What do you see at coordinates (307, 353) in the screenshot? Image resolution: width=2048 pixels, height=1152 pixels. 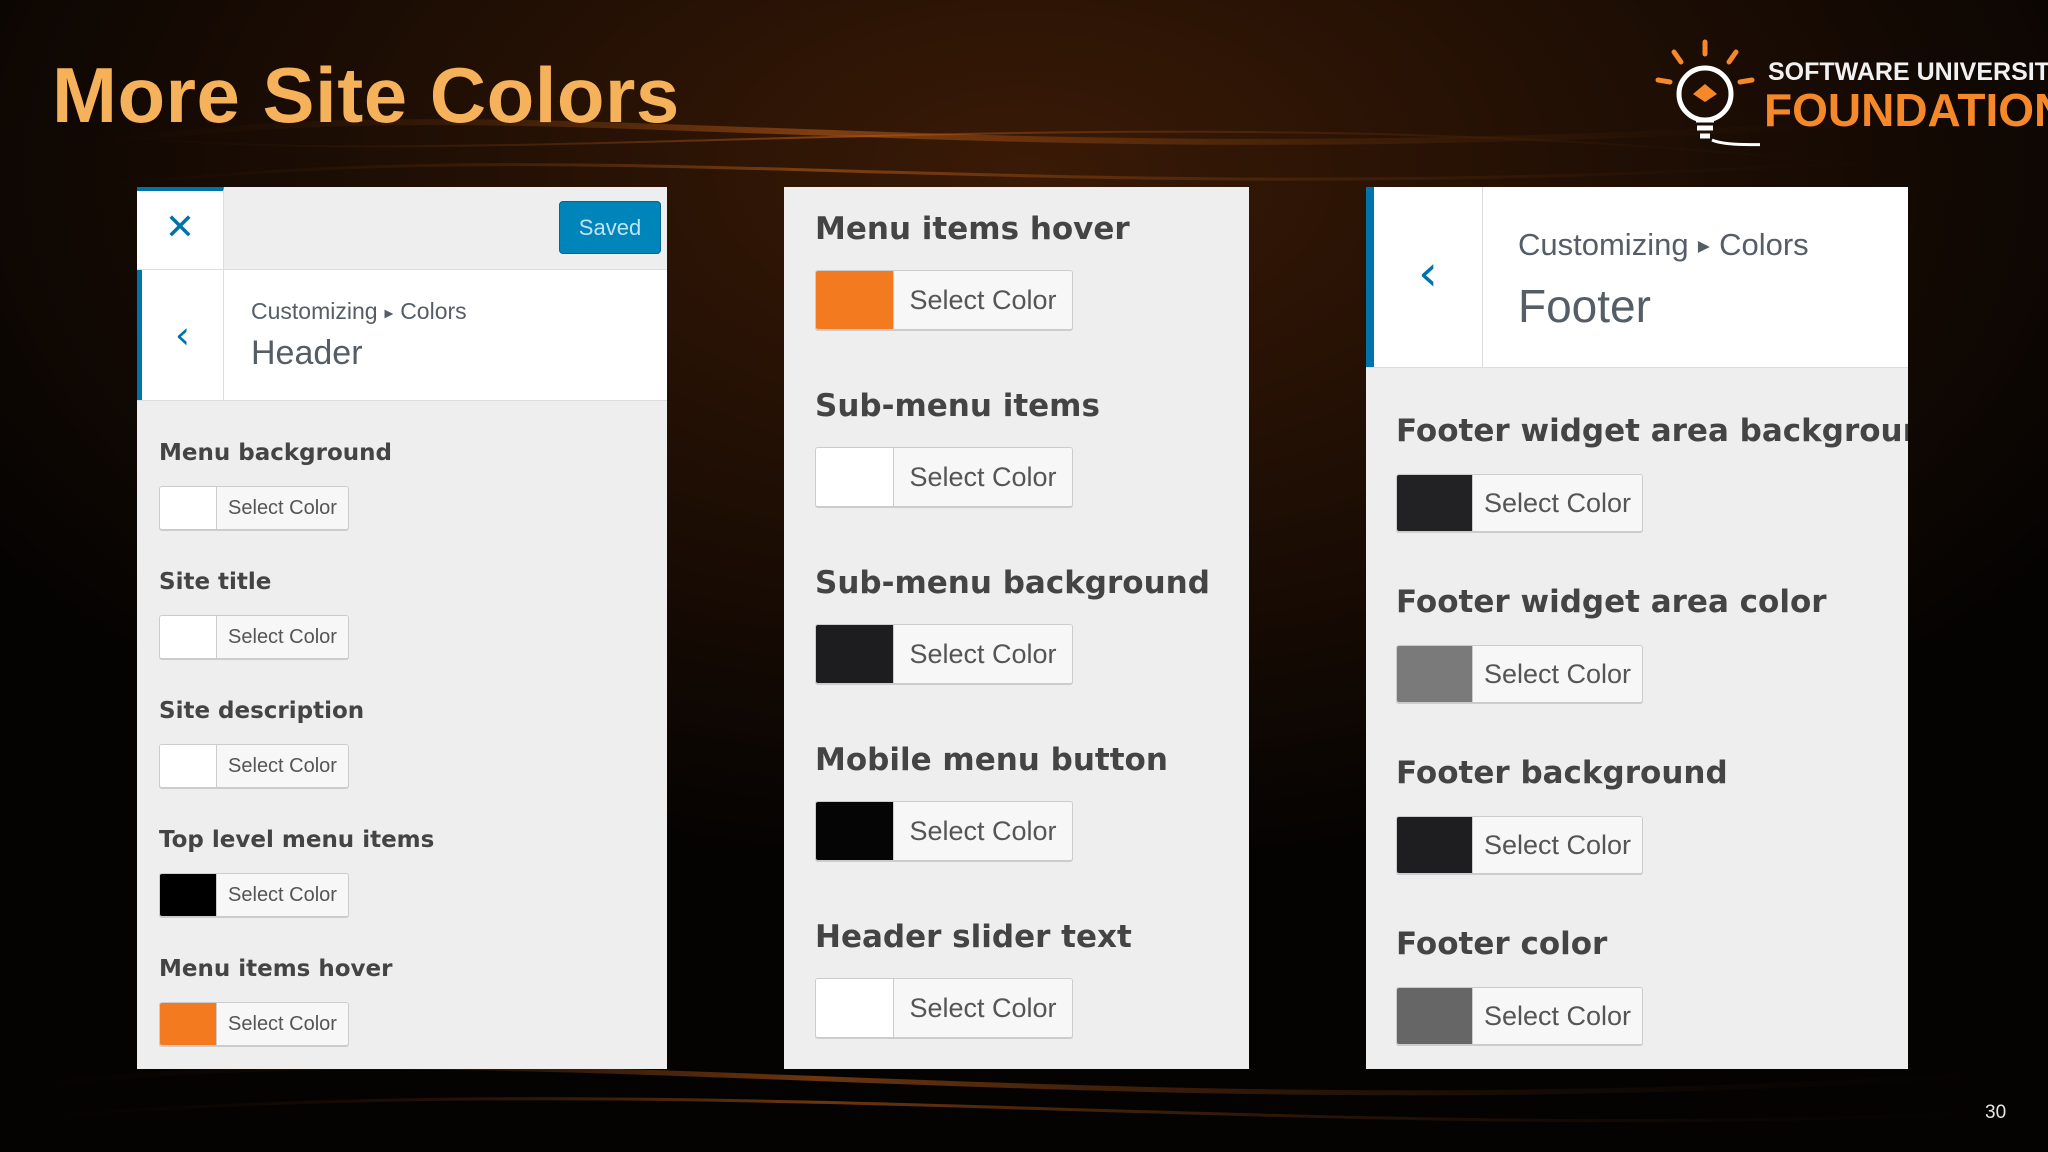 I see `section-title: Header` at bounding box center [307, 353].